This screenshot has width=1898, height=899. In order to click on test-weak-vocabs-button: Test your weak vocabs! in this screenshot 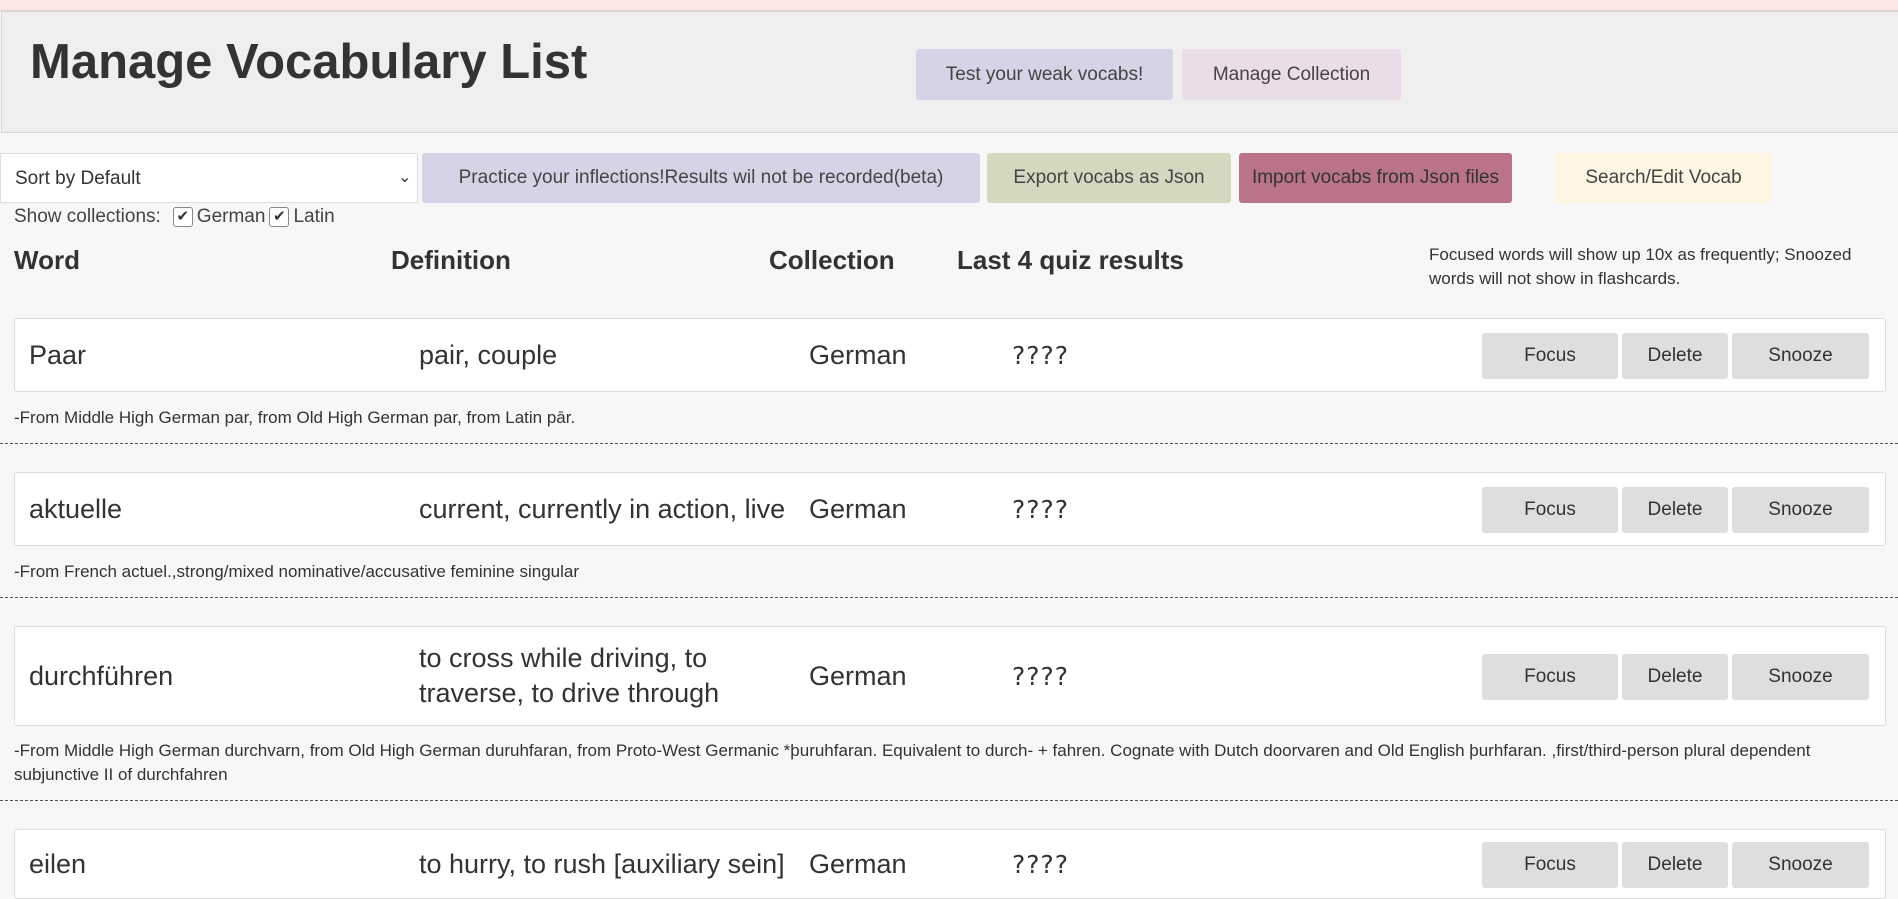, I will do `click(1044, 74)`.